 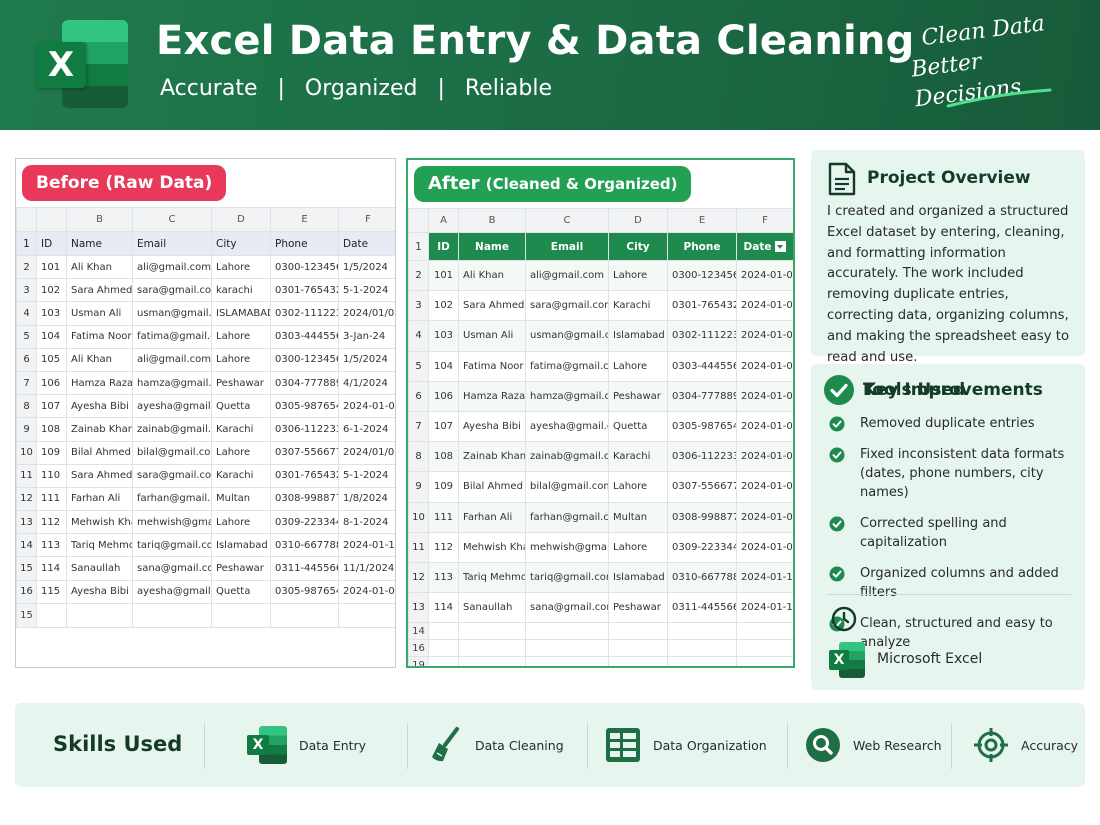 What do you see at coordinates (26, 522) in the screenshot?
I see `row-number: 13` at bounding box center [26, 522].